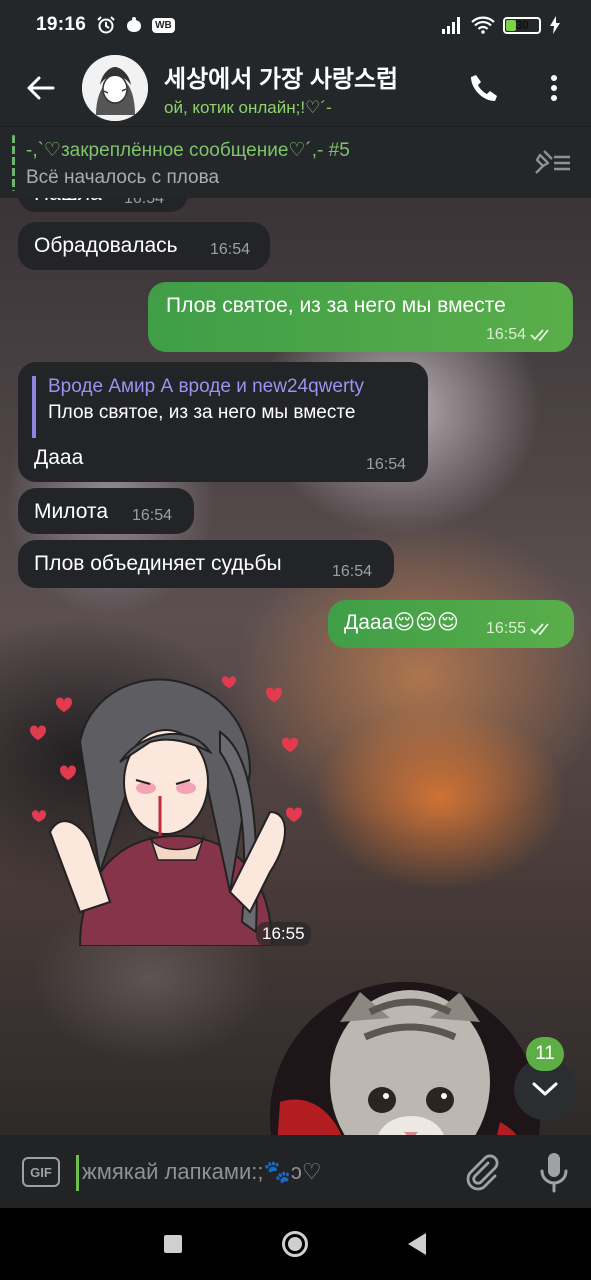 The image size is (591, 1280). What do you see at coordinates (71, 511) in the screenshot?
I see `message-text: Милота` at bounding box center [71, 511].